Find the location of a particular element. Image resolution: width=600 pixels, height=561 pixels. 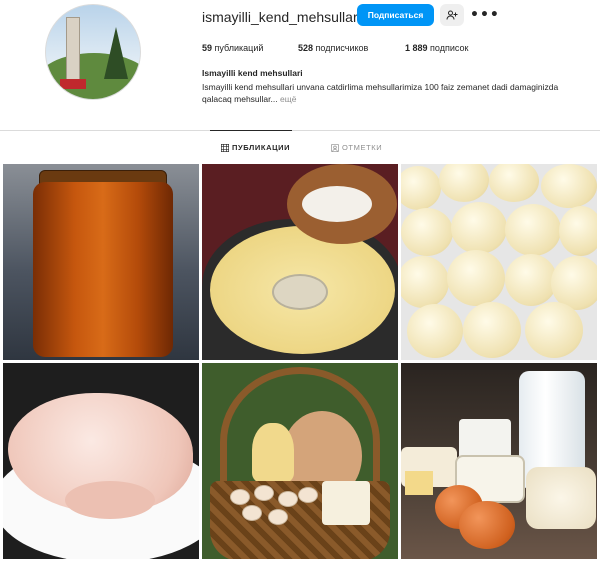

person-plus-icon is located at coordinates (452, 15).